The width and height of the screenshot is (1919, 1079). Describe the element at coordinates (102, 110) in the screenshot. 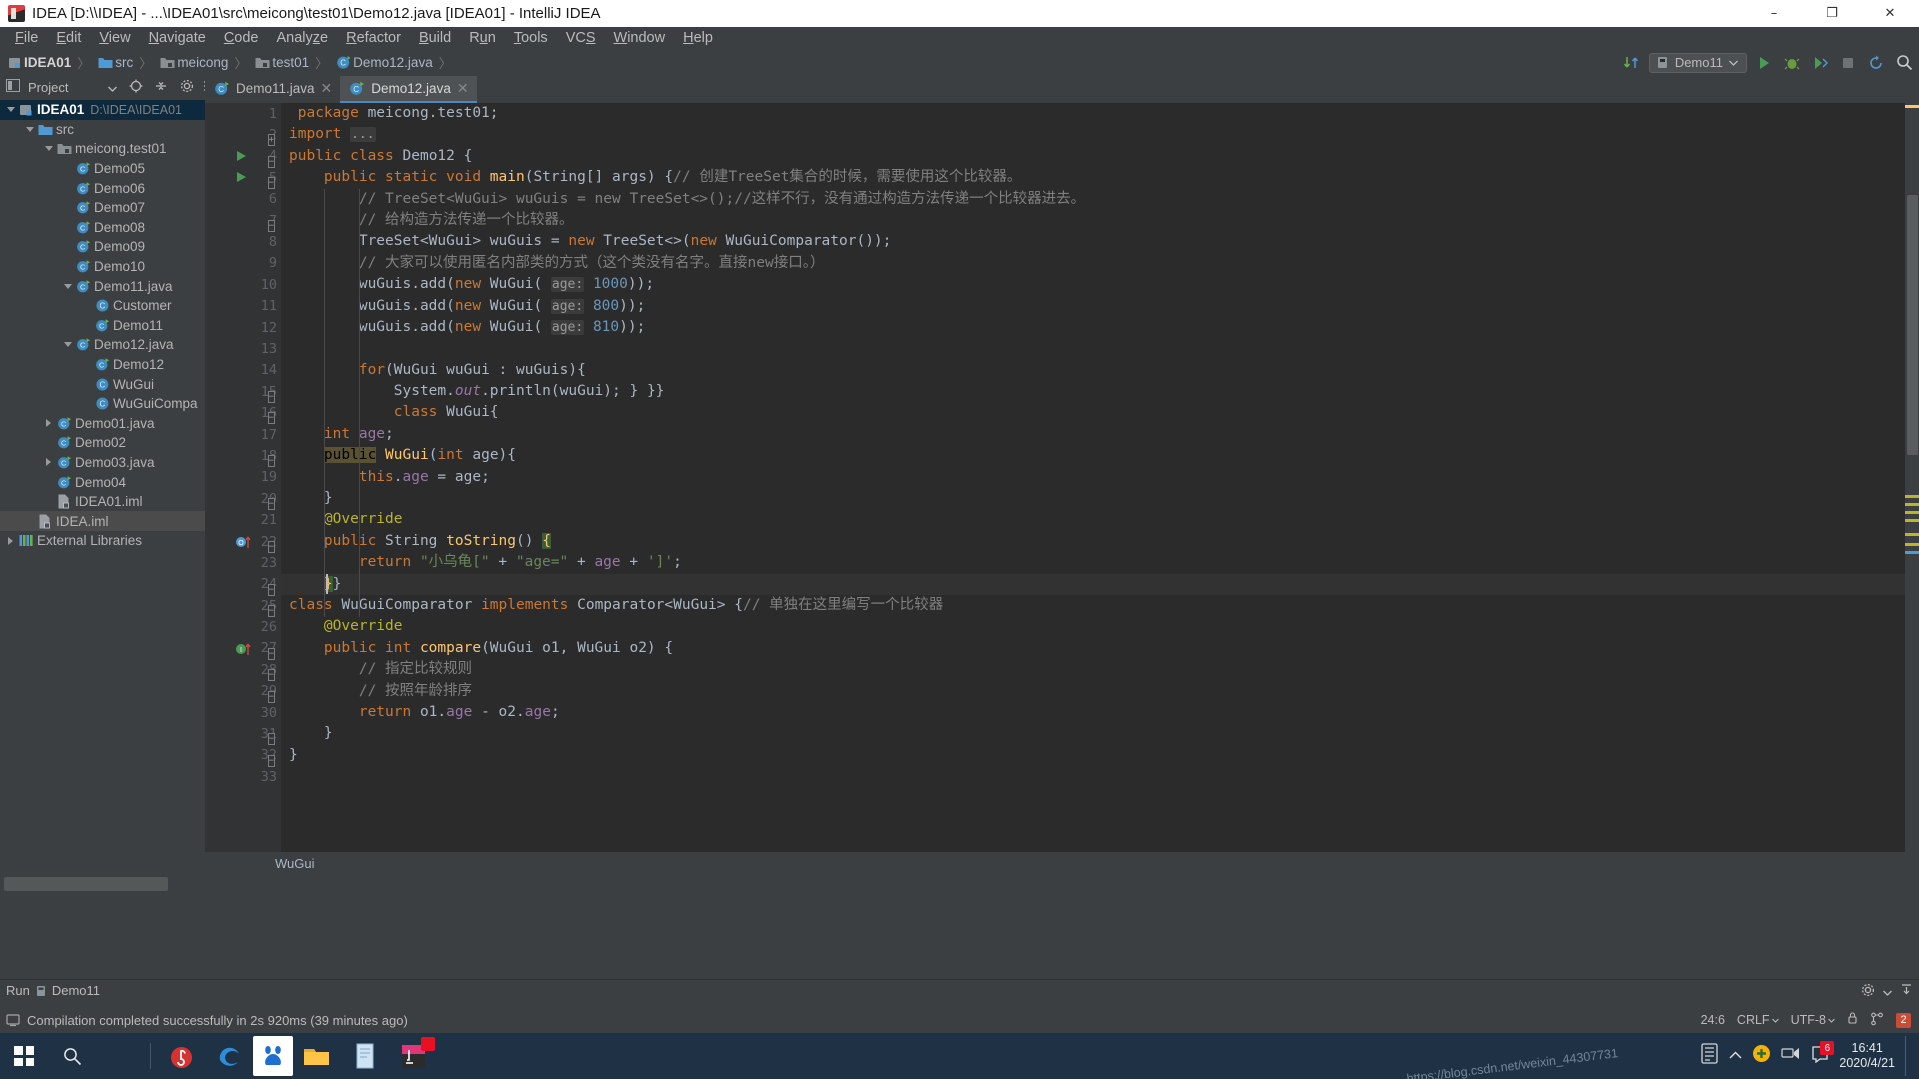

I see `tree-node-idea01: IDEA01 D:\IDEA\IDEA01` at that location.